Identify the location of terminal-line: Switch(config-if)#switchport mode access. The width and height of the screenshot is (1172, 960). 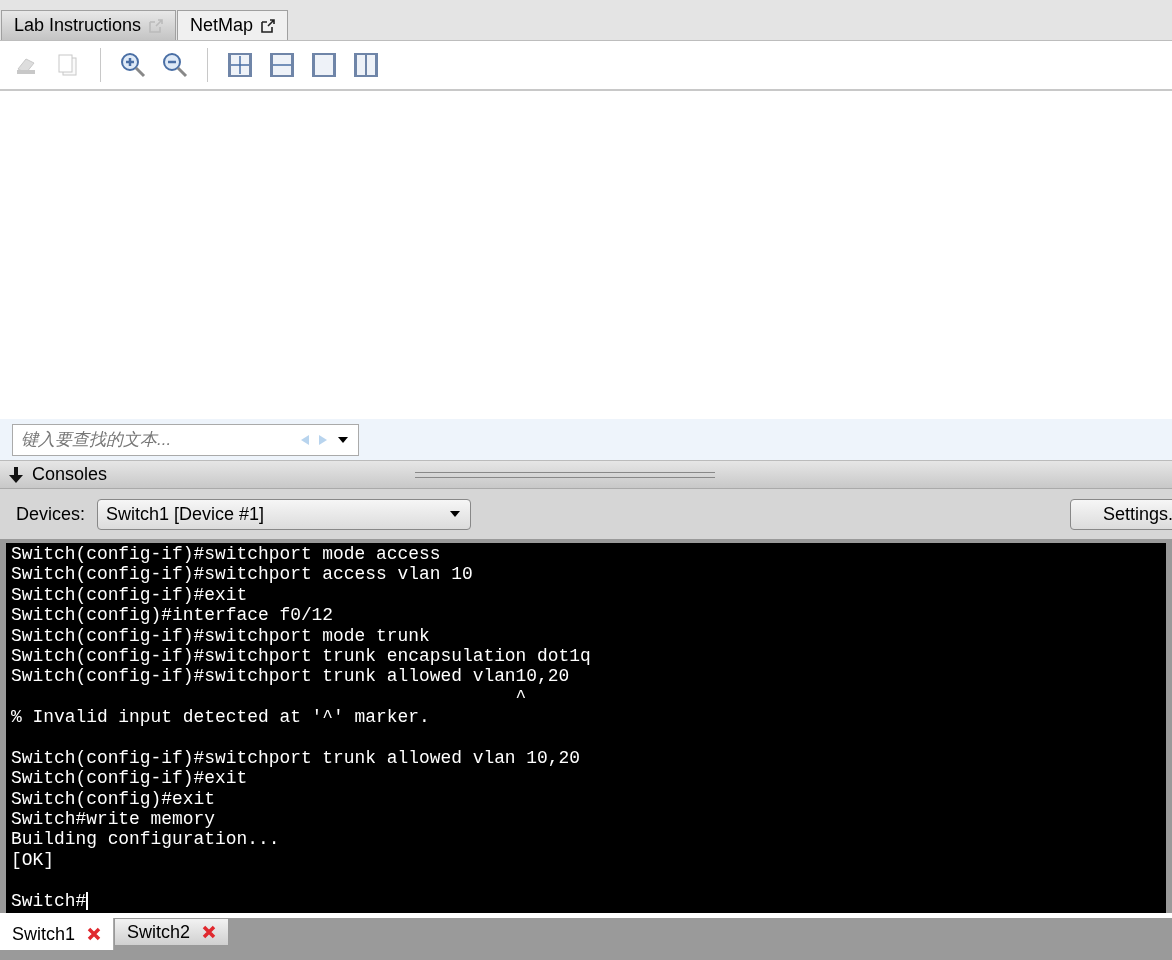
(226, 554).